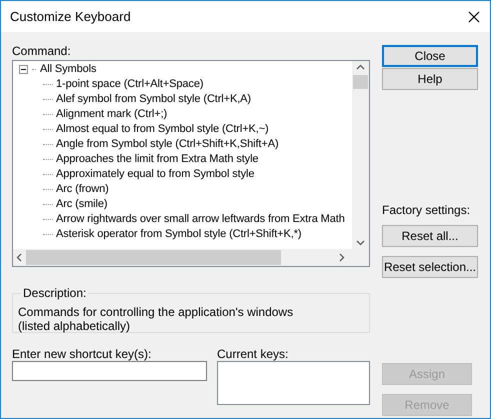 Image resolution: width=491 pixels, height=419 pixels. Describe the element at coordinates (109, 371) in the screenshot. I see `shortcut-input-field` at that location.